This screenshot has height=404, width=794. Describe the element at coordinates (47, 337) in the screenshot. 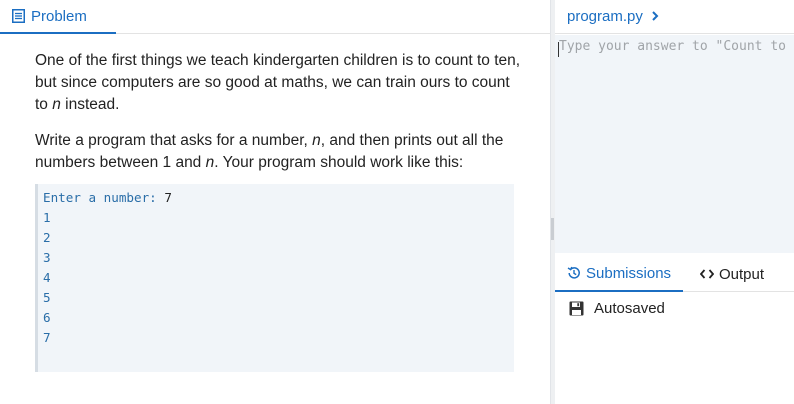

I see `example-output-line: 7` at that location.